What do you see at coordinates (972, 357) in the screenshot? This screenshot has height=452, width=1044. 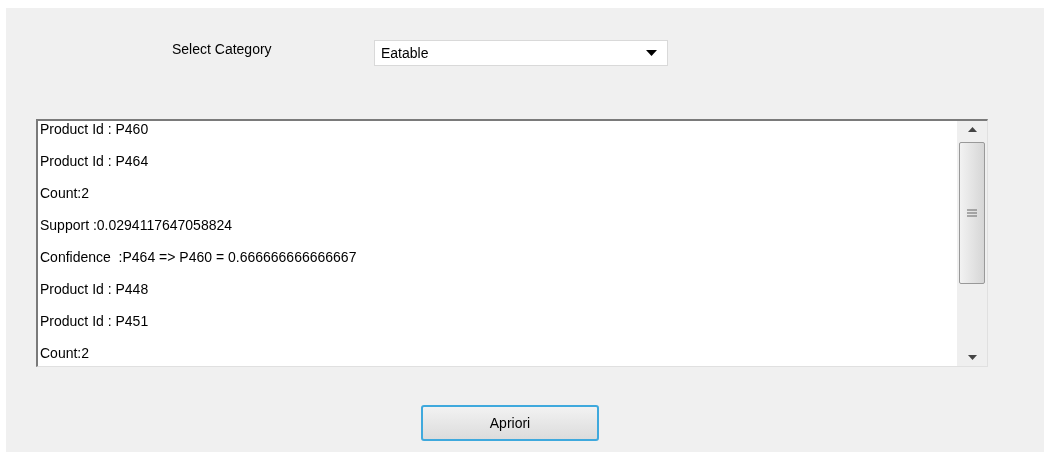 I see `scroll-down-icon` at bounding box center [972, 357].